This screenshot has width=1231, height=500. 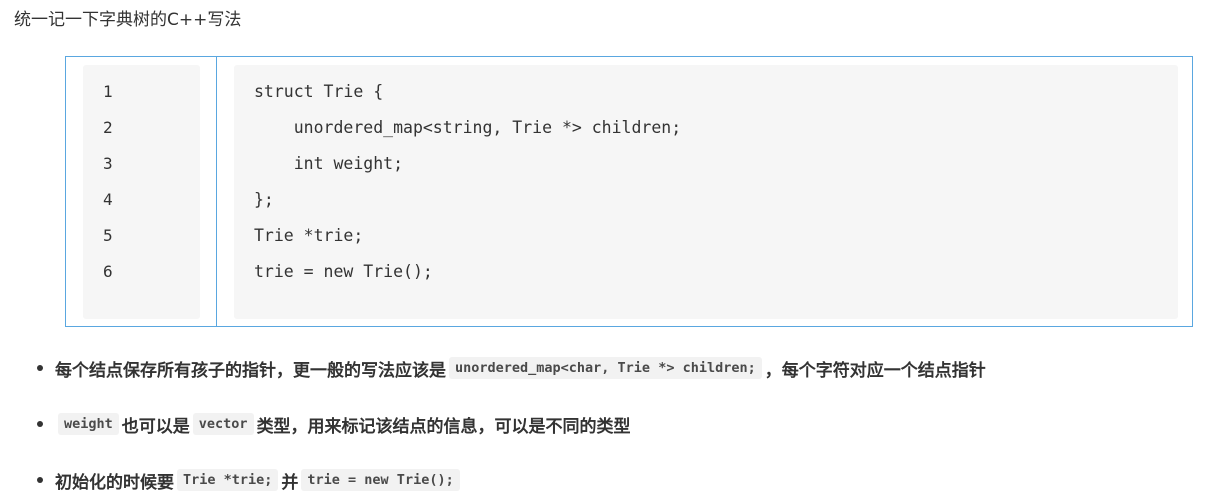 What do you see at coordinates (343, 271) in the screenshot?
I see `code-line: trie = new Trie();` at bounding box center [343, 271].